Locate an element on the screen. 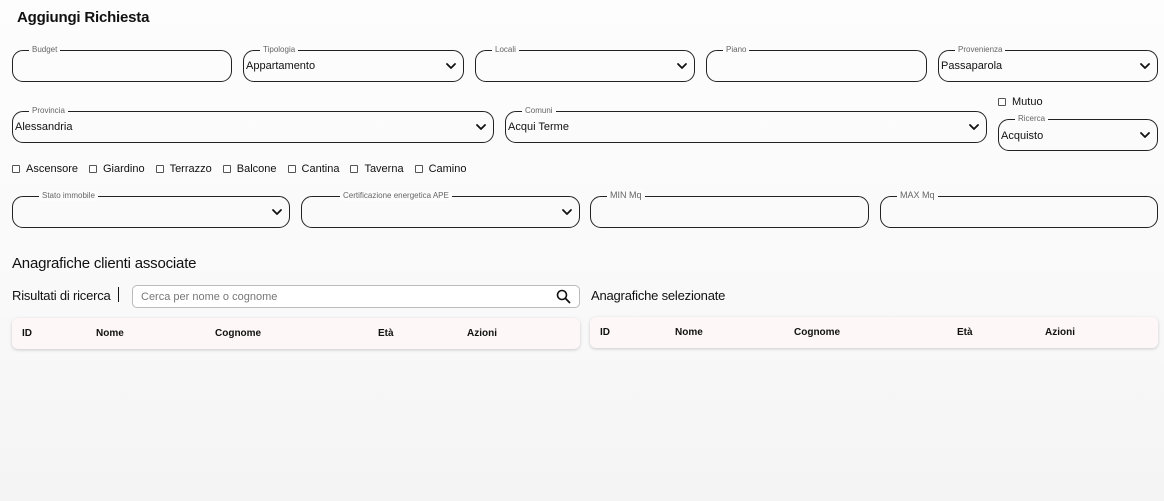  feature-checkbox-giardino: Giardino is located at coordinates (116, 169).